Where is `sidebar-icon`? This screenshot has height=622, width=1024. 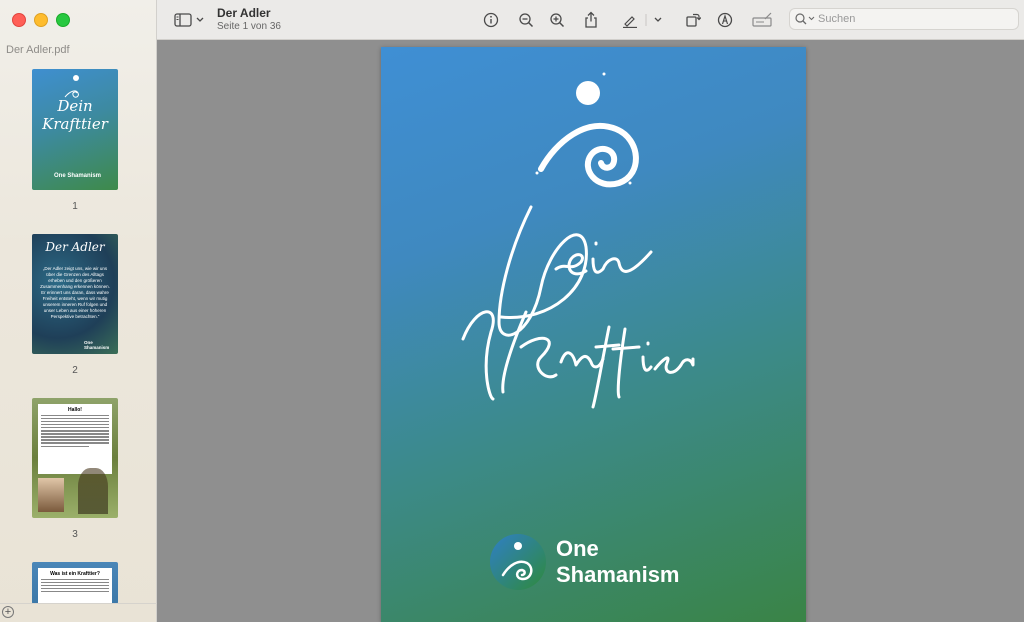
sidebar-icon is located at coordinates (189, 20).